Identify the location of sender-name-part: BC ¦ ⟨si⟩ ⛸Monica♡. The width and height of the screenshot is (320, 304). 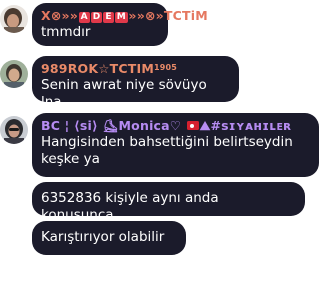
(113, 125).